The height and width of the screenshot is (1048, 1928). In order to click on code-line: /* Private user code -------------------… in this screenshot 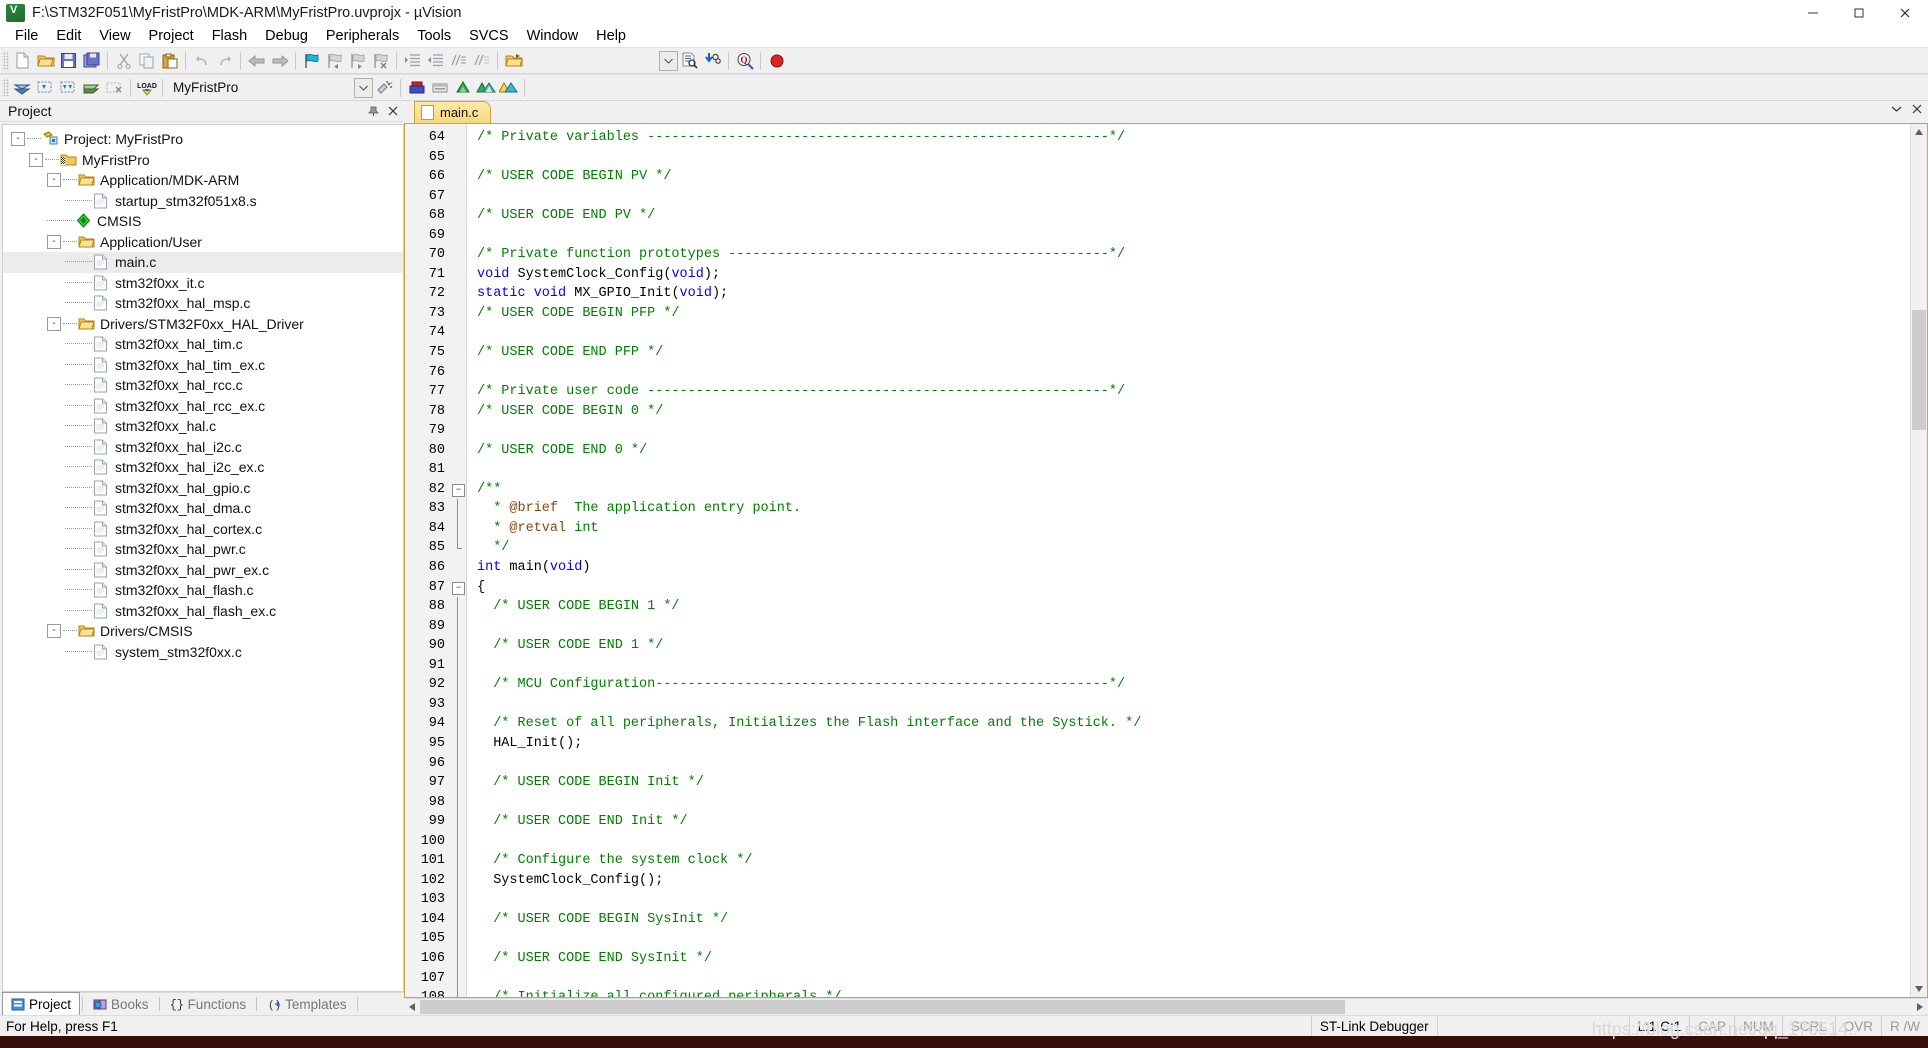, I will do `click(1193, 392)`.